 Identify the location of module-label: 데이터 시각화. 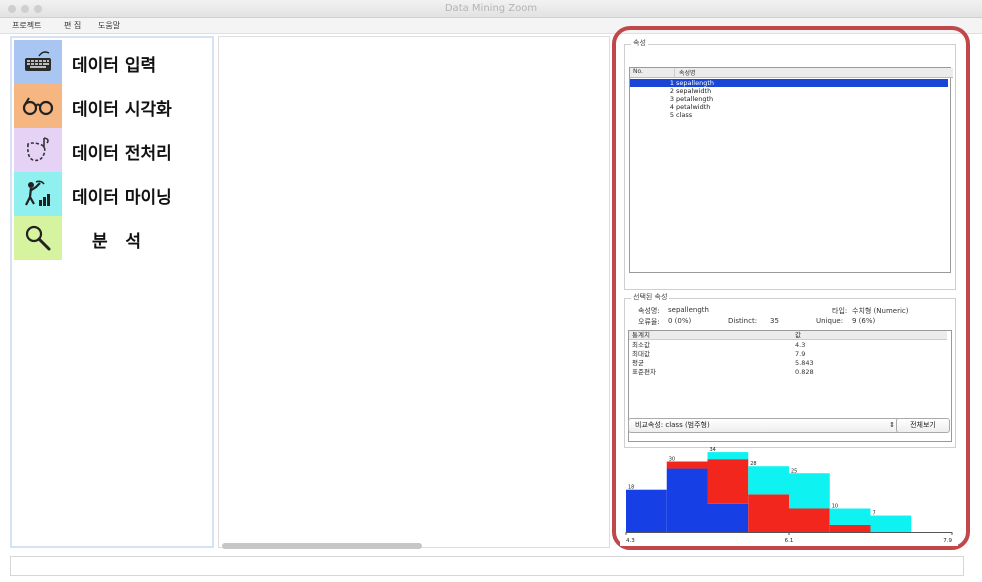
(122, 110).